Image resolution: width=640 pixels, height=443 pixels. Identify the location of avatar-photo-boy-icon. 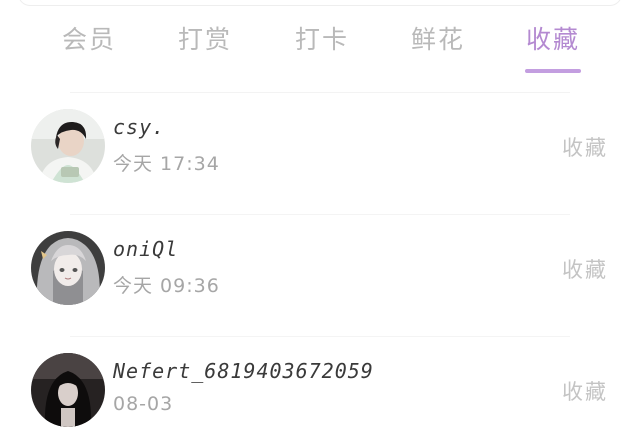
(68, 146).